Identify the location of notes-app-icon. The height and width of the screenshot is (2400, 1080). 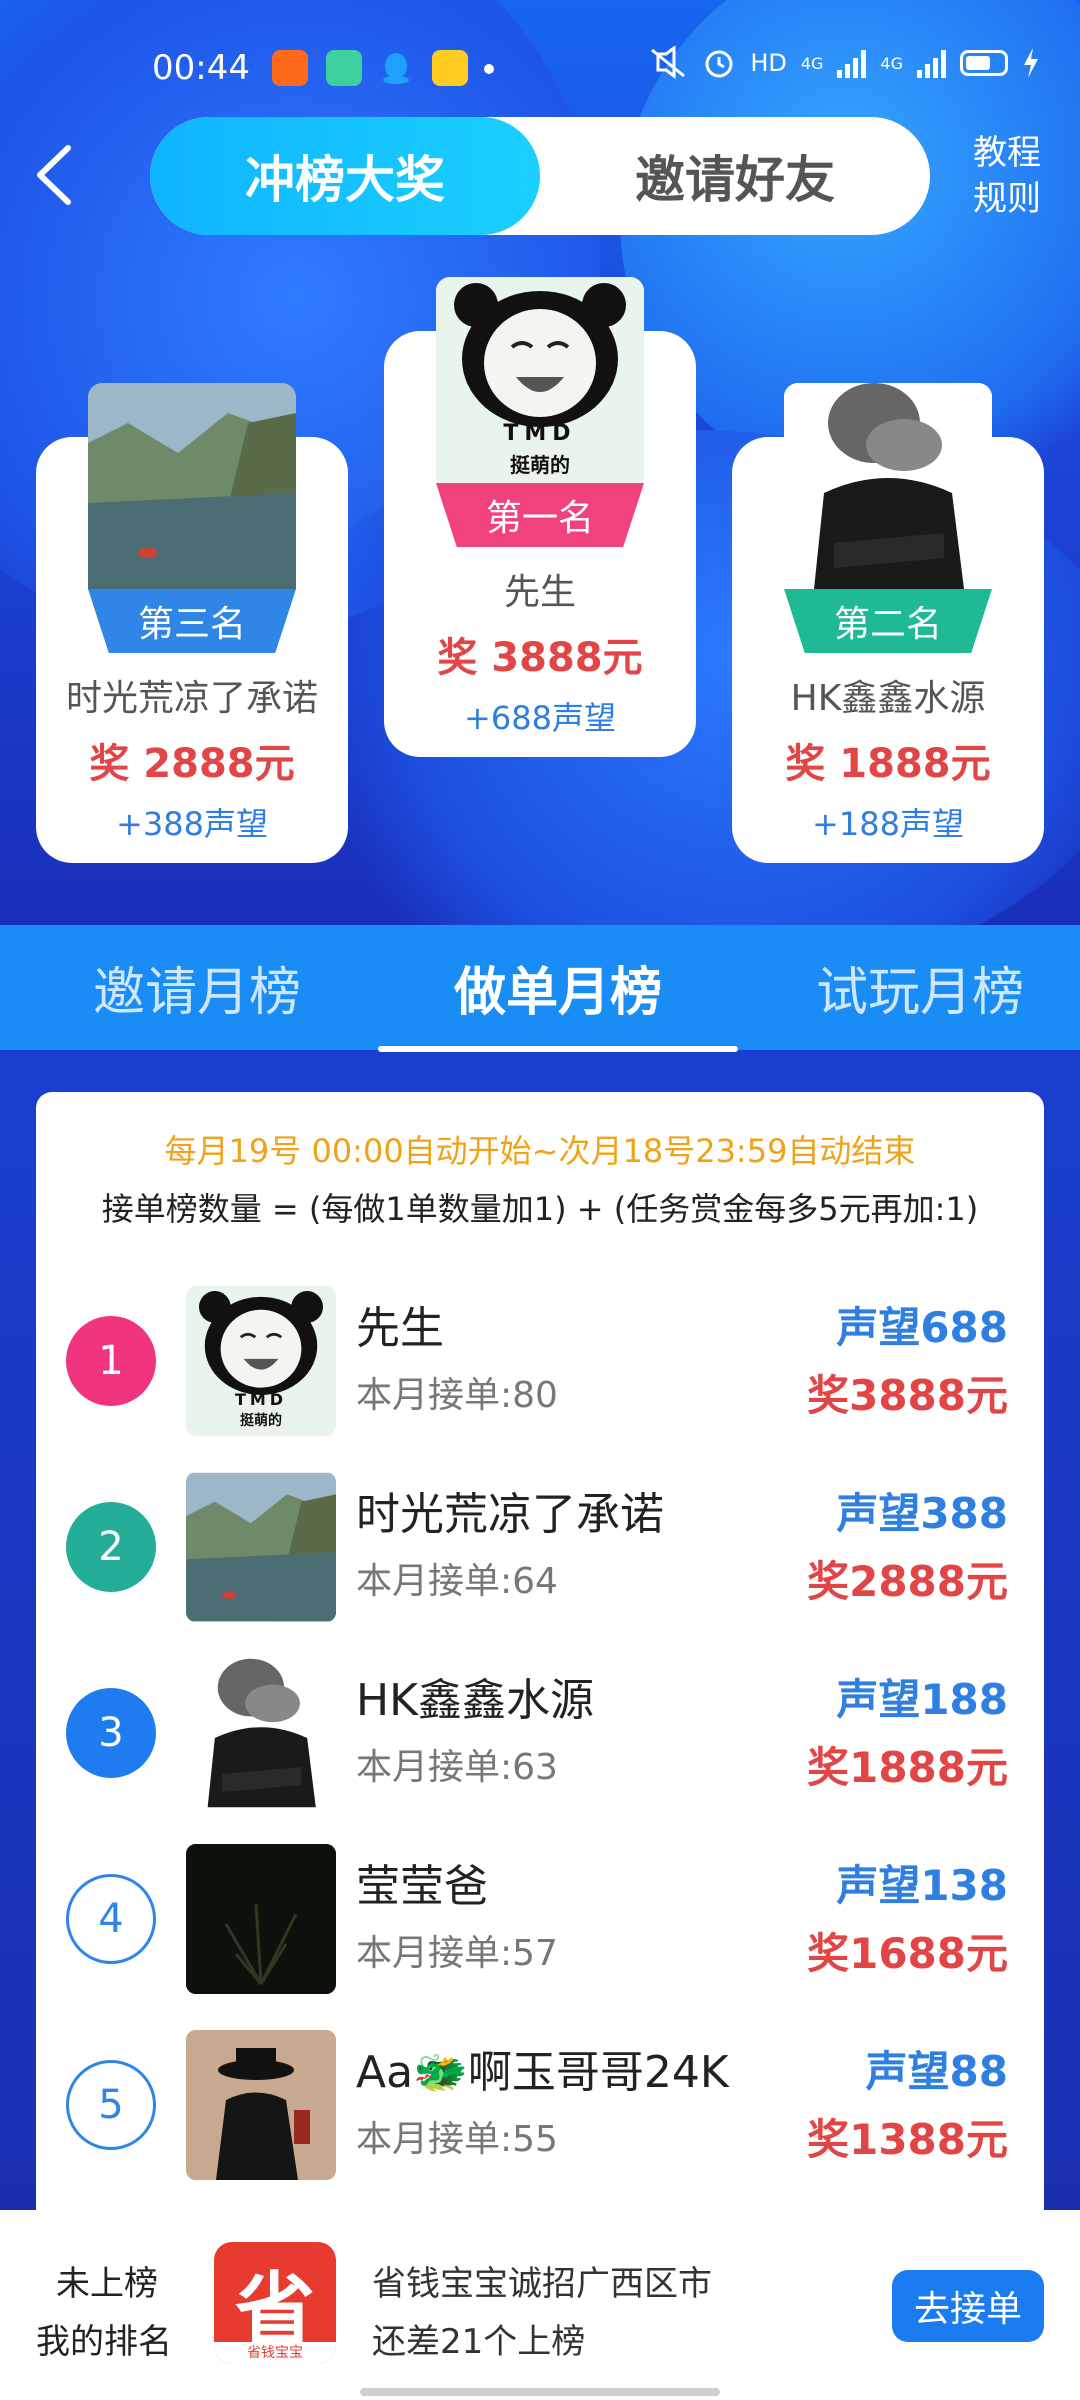
(450, 68).